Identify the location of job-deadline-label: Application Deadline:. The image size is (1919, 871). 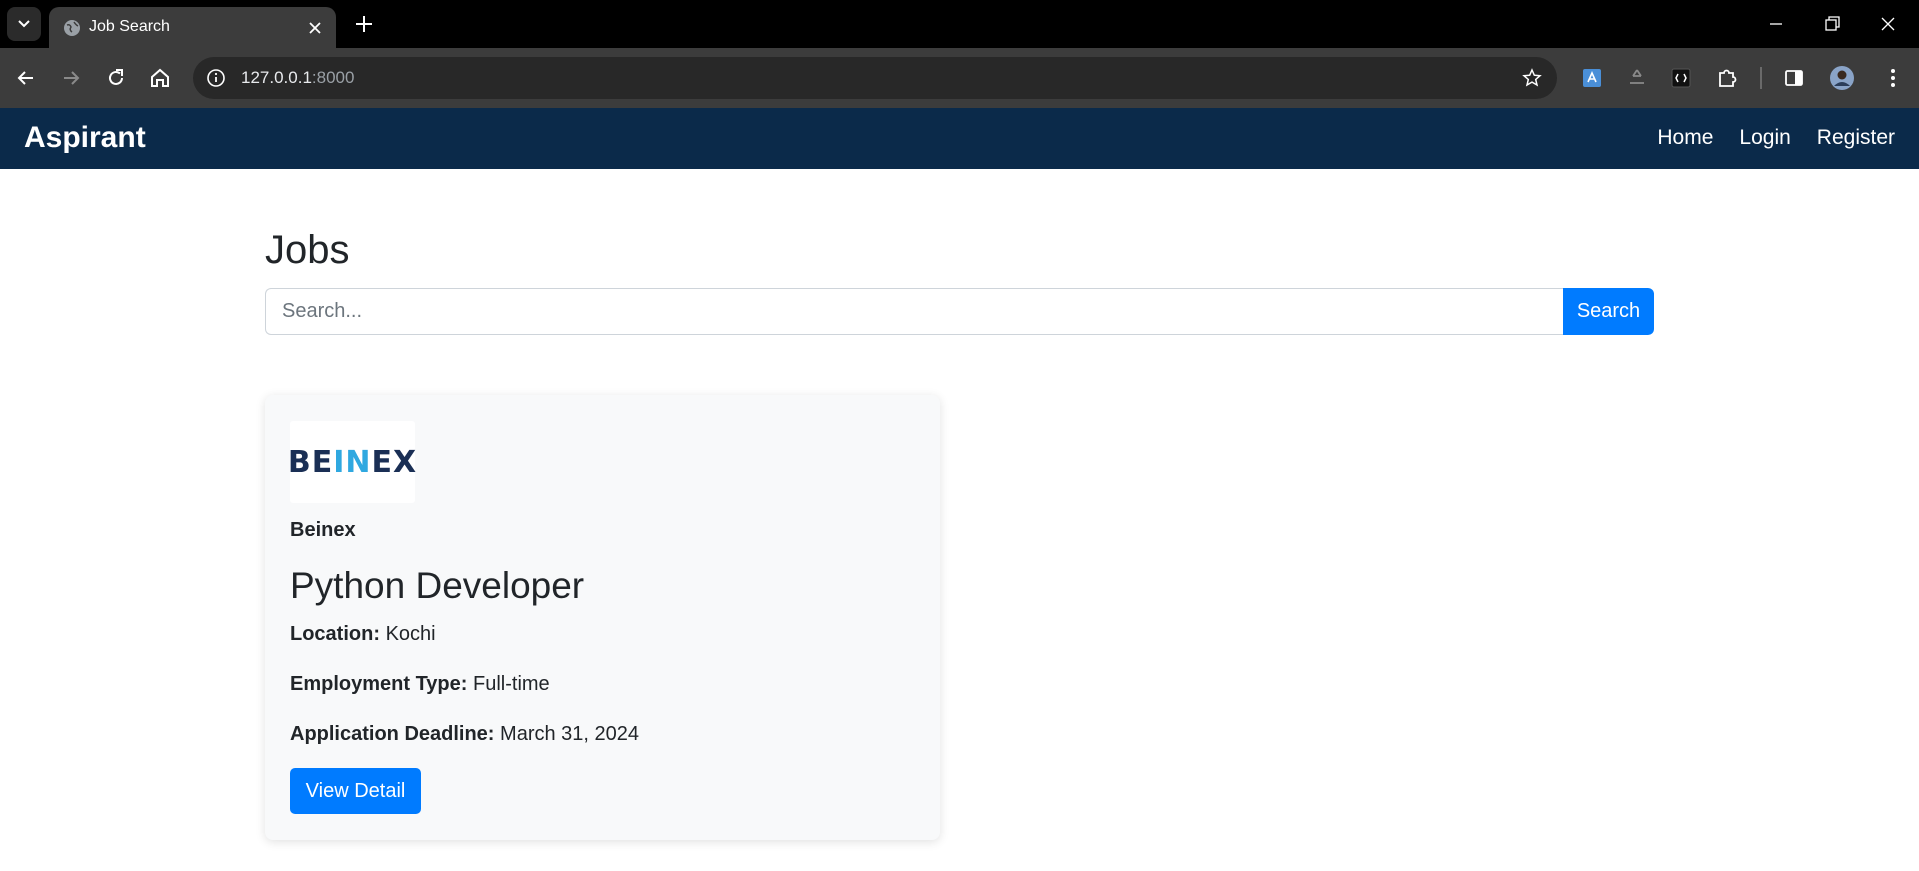
(392, 734).